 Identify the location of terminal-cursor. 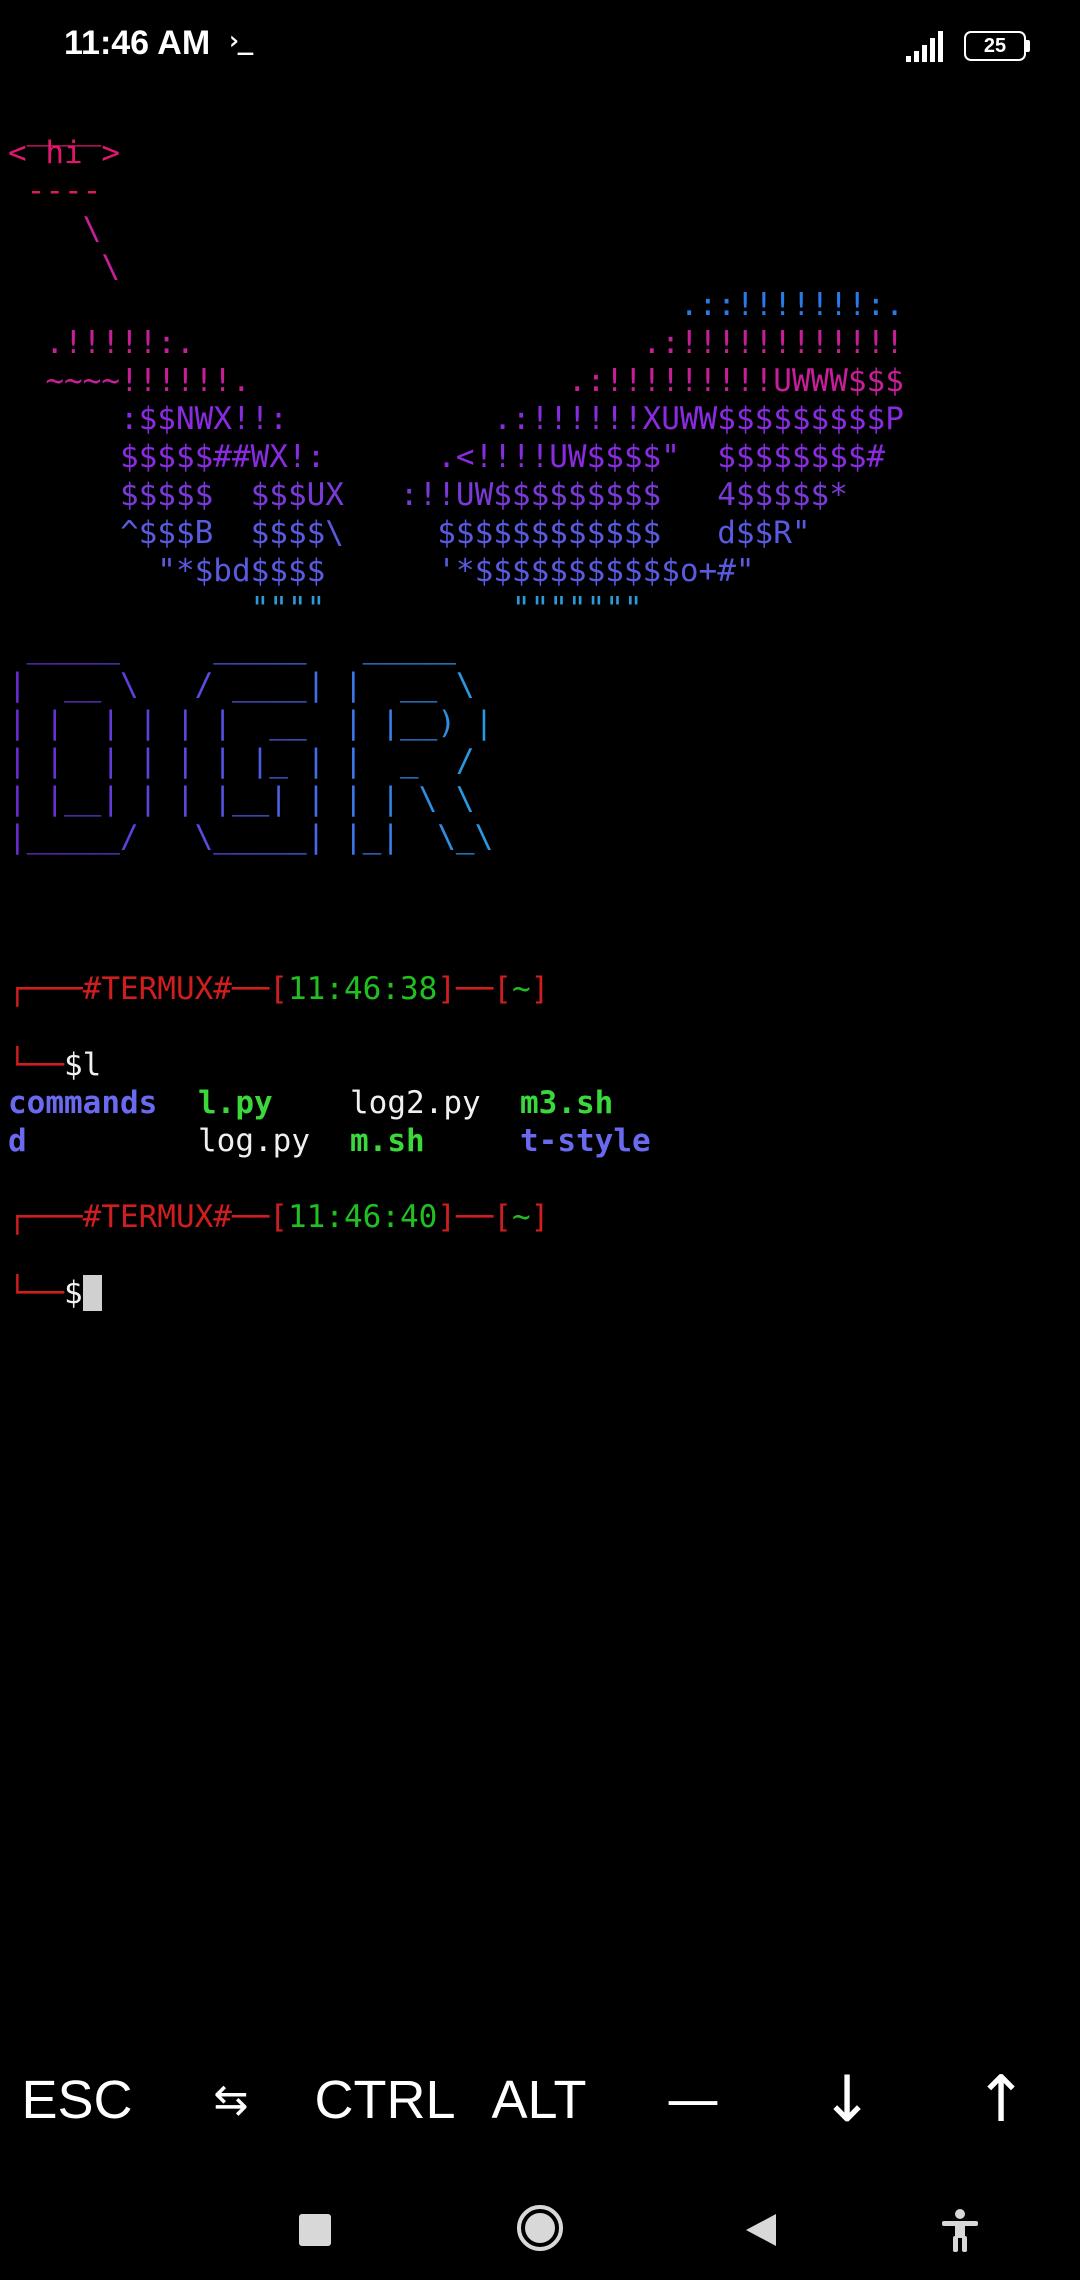
(92, 1292).